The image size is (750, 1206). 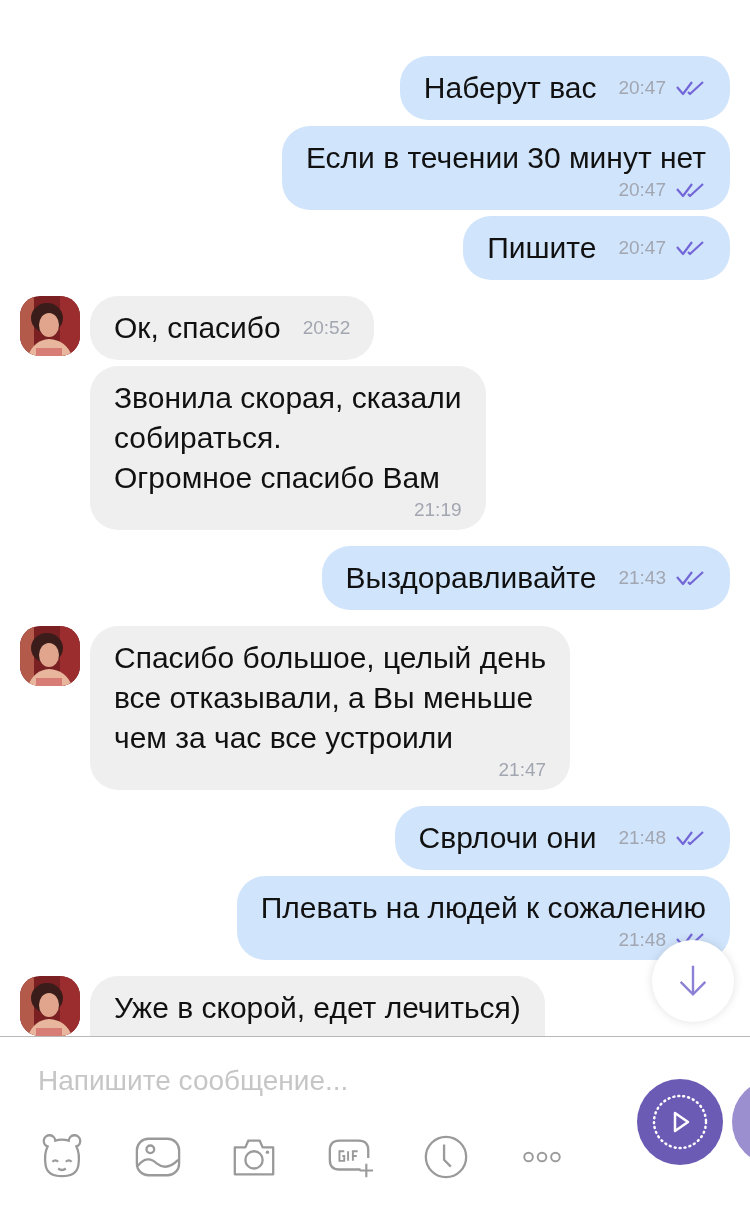 What do you see at coordinates (471, 578) in the screenshot?
I see `message-text: Выздоравливайте` at bounding box center [471, 578].